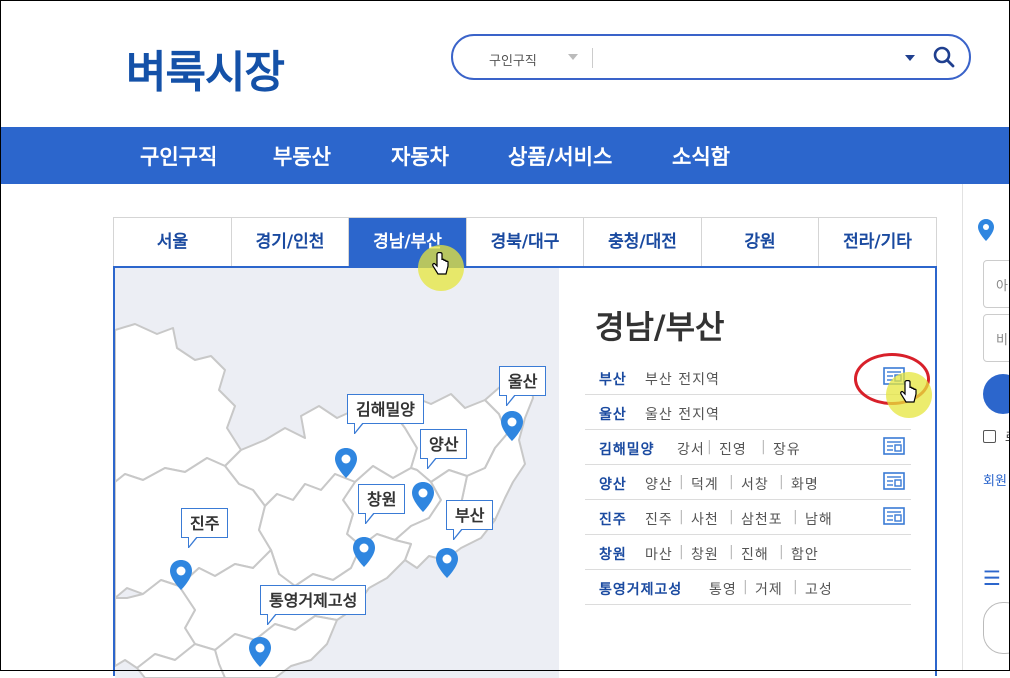  I want to click on subregion-link: 마산, so click(659, 554).